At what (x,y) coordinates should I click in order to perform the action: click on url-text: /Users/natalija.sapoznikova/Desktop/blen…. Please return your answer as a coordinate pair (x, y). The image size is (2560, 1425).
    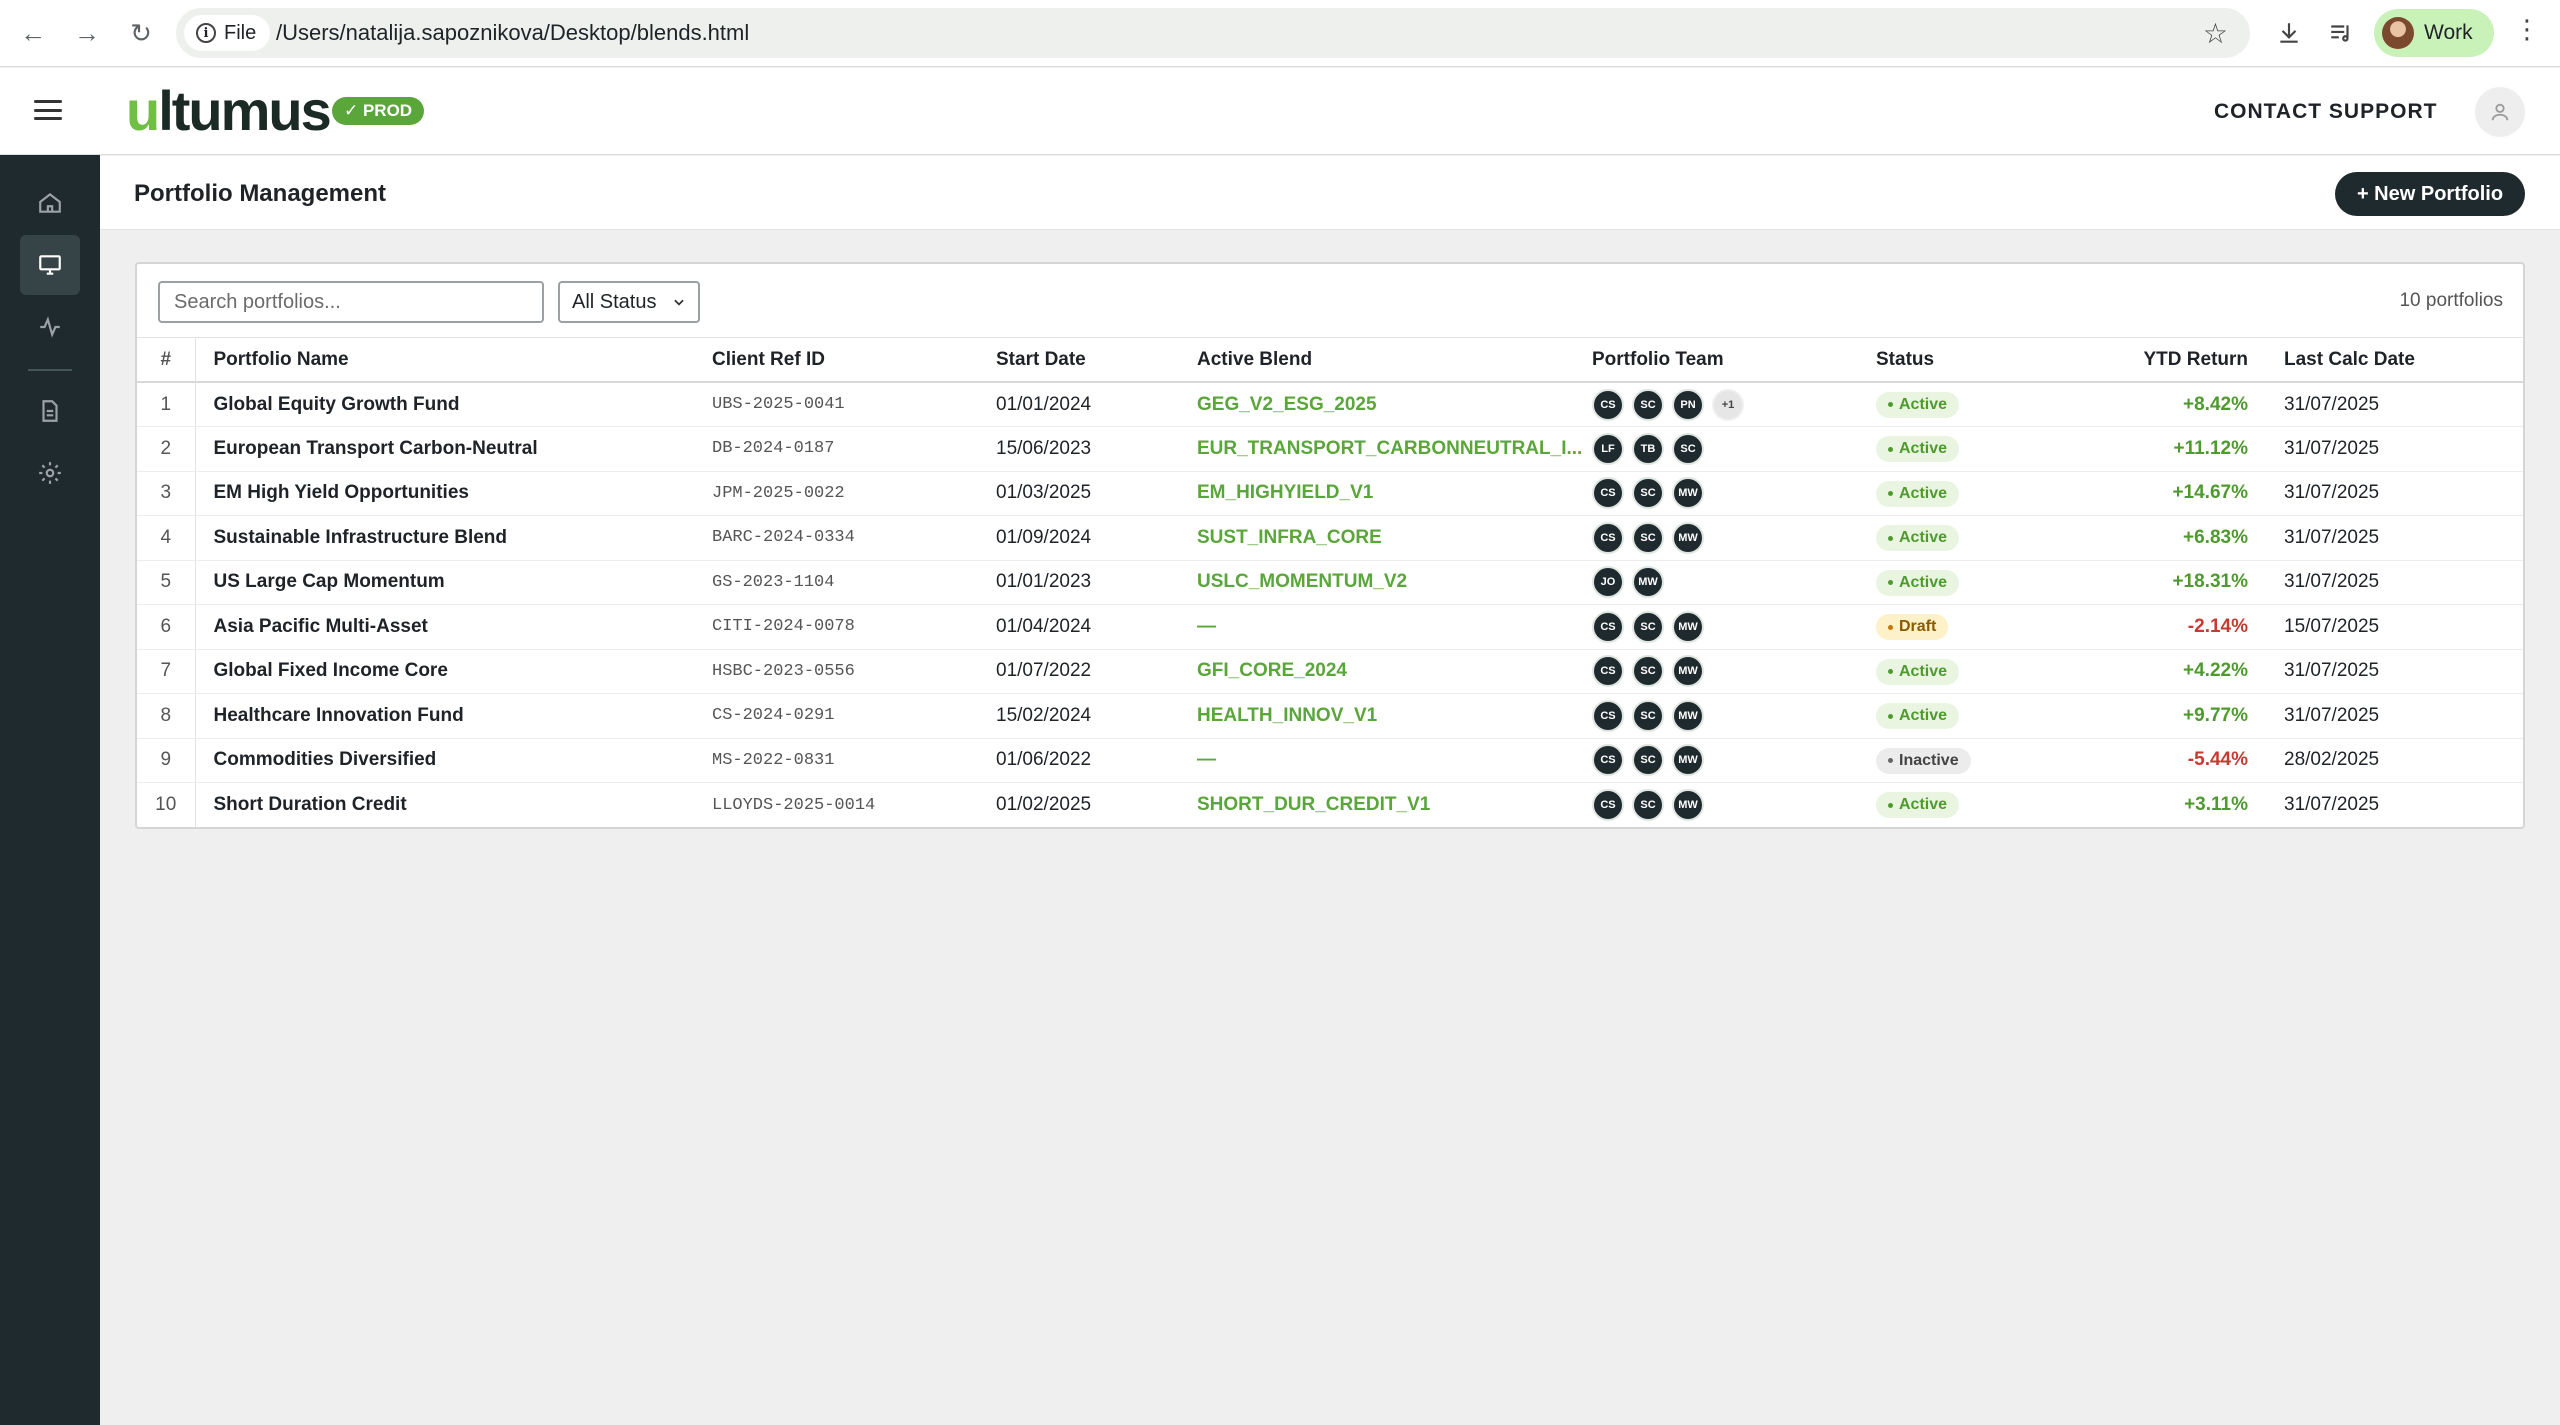
    Looking at the image, I should click on (512, 33).